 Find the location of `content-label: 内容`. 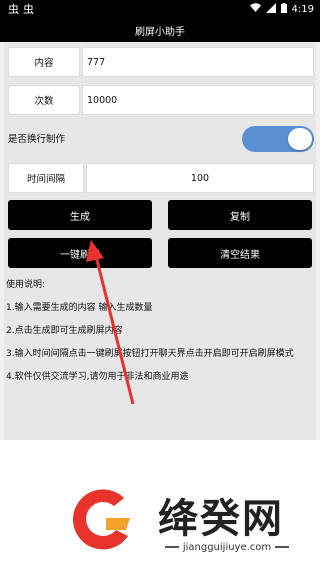

content-label: 内容 is located at coordinates (44, 62).